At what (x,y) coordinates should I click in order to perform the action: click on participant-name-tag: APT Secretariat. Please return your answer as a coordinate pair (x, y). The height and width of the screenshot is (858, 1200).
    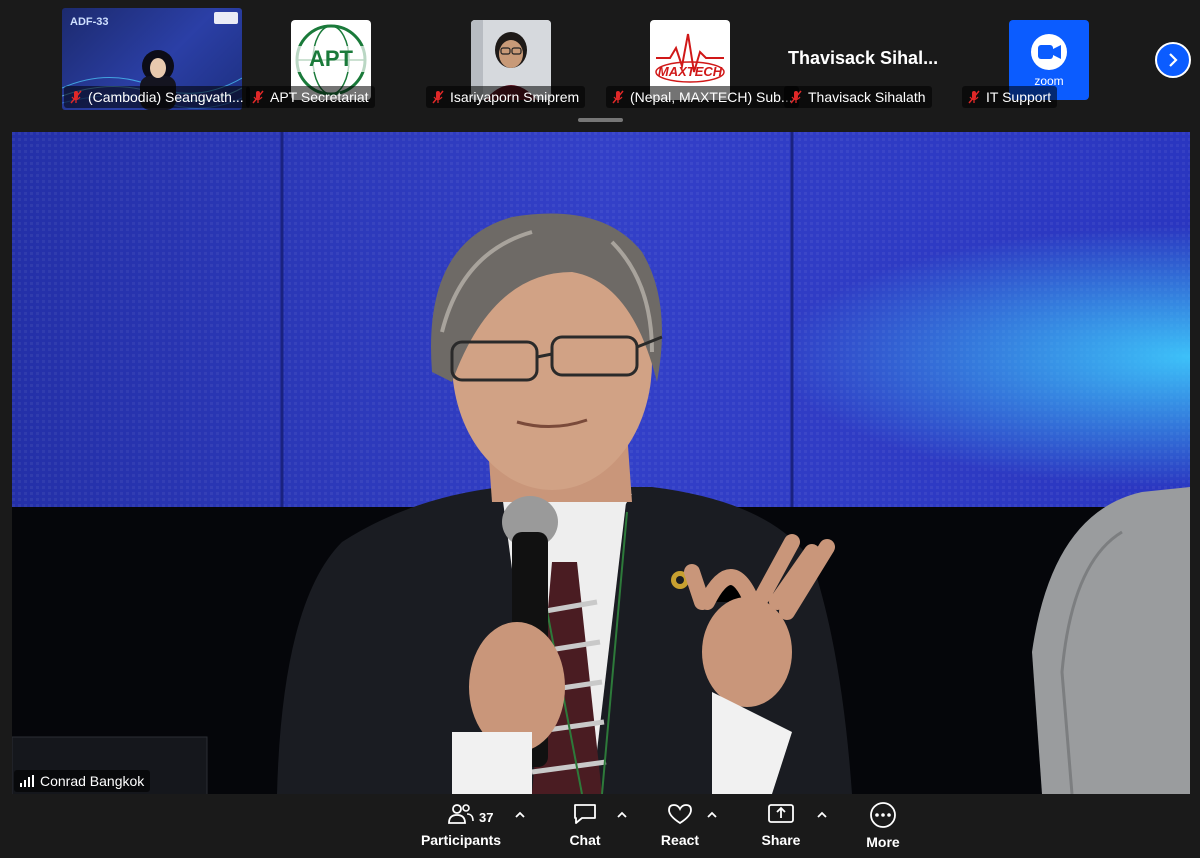
    Looking at the image, I should click on (310, 97).